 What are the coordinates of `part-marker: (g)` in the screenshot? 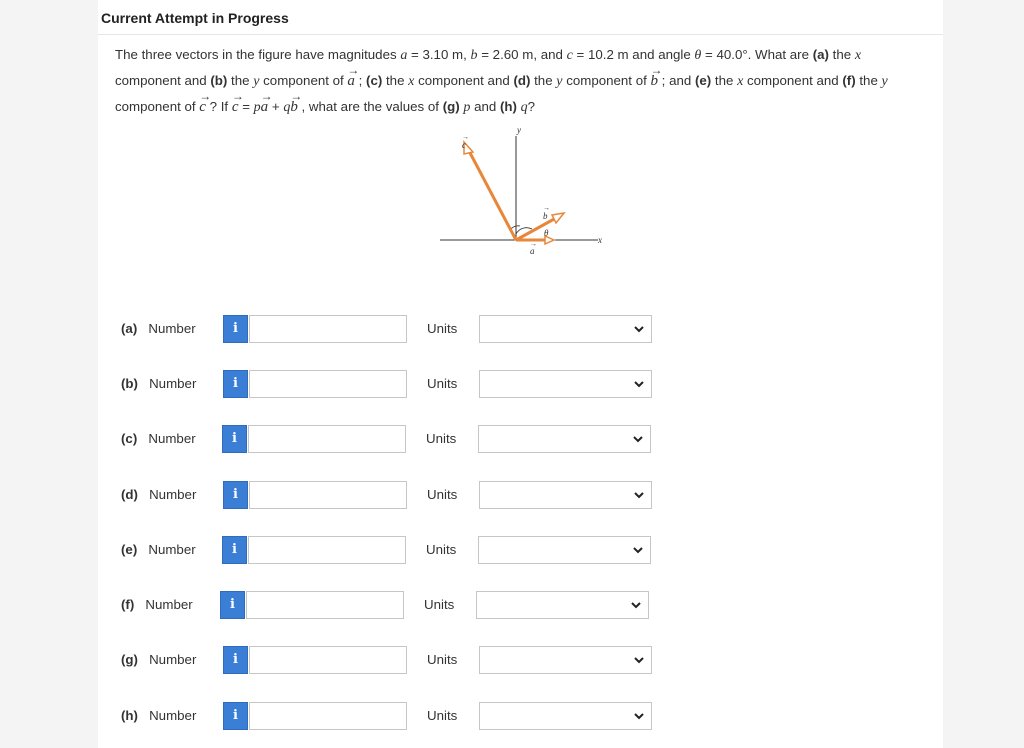 It's located at (451, 106).